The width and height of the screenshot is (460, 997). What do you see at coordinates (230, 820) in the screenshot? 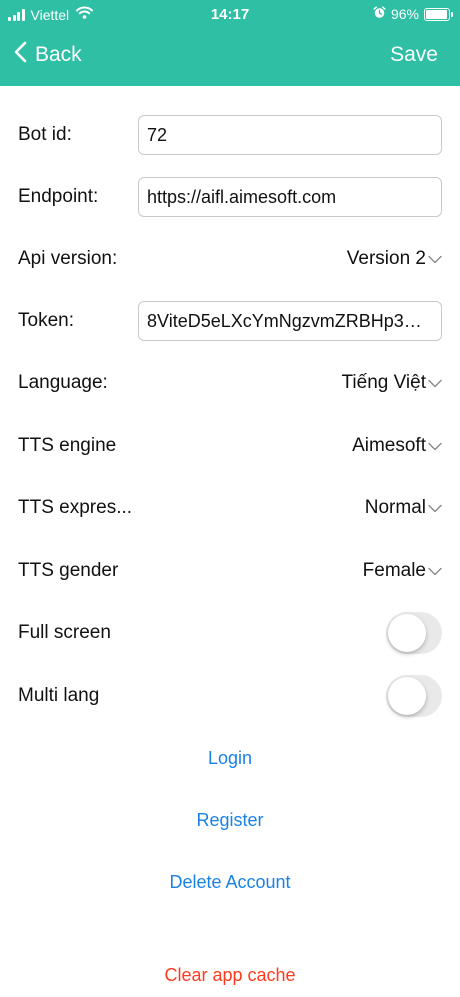
I see `register-link: Register` at bounding box center [230, 820].